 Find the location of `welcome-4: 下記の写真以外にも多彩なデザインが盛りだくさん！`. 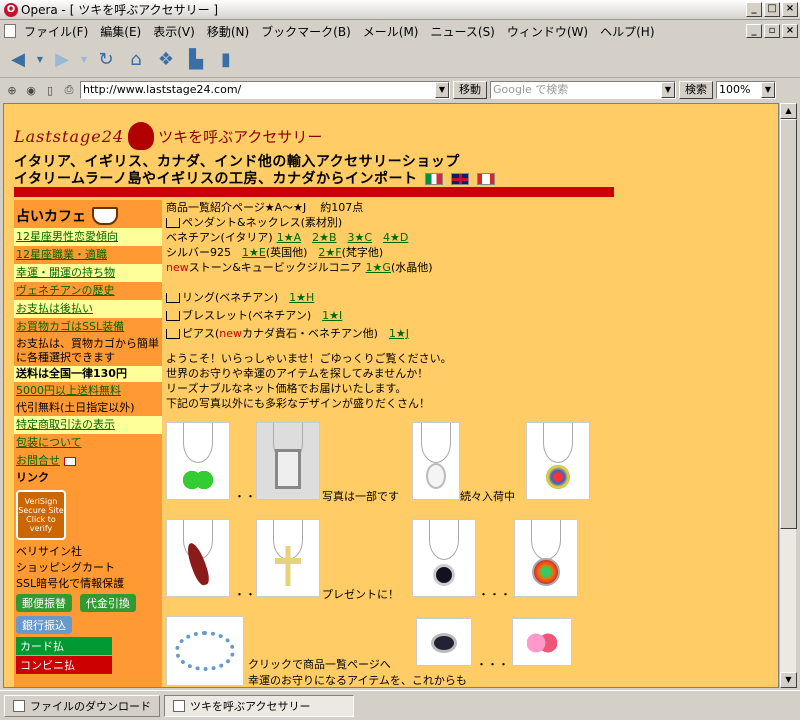

welcome-4: 下記の写真以外にも多彩なデザインが盛りだくさん！ is located at coordinates (298, 403).